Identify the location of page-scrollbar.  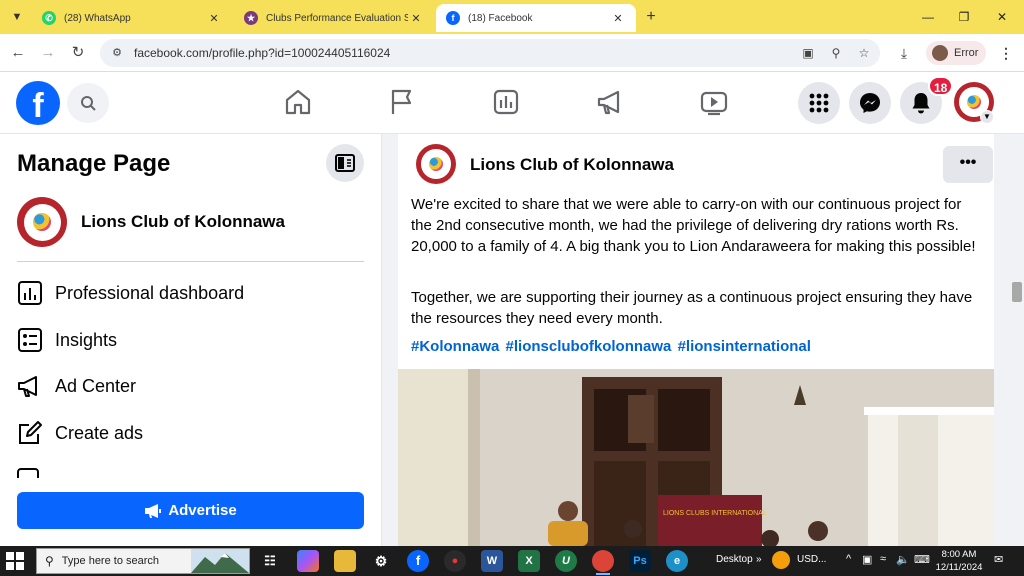
(1017, 340).